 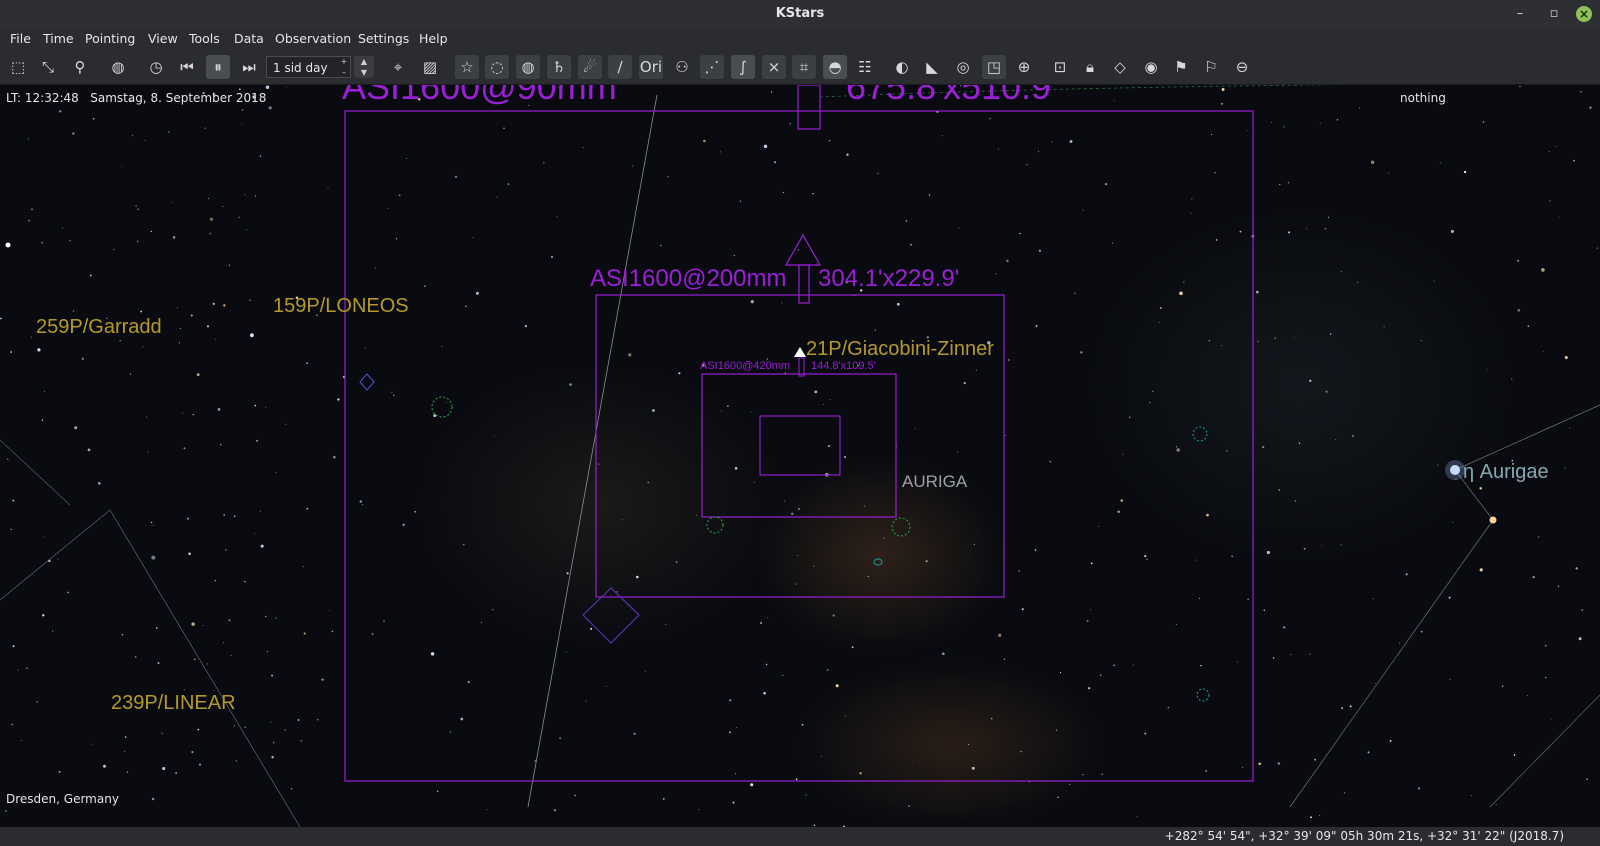 What do you see at coordinates (18, 67) in the screenshot?
I see `zoom-region-icon: ⬚` at bounding box center [18, 67].